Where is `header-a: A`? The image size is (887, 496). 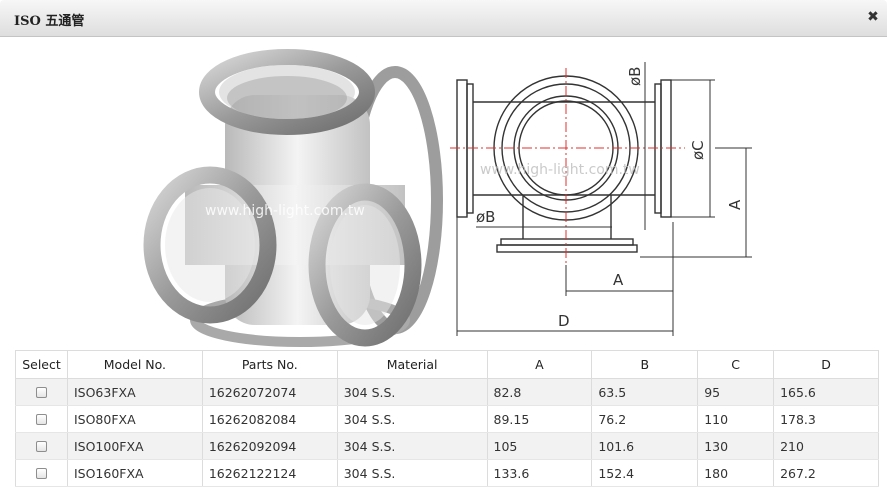
header-a: A is located at coordinates (539, 364).